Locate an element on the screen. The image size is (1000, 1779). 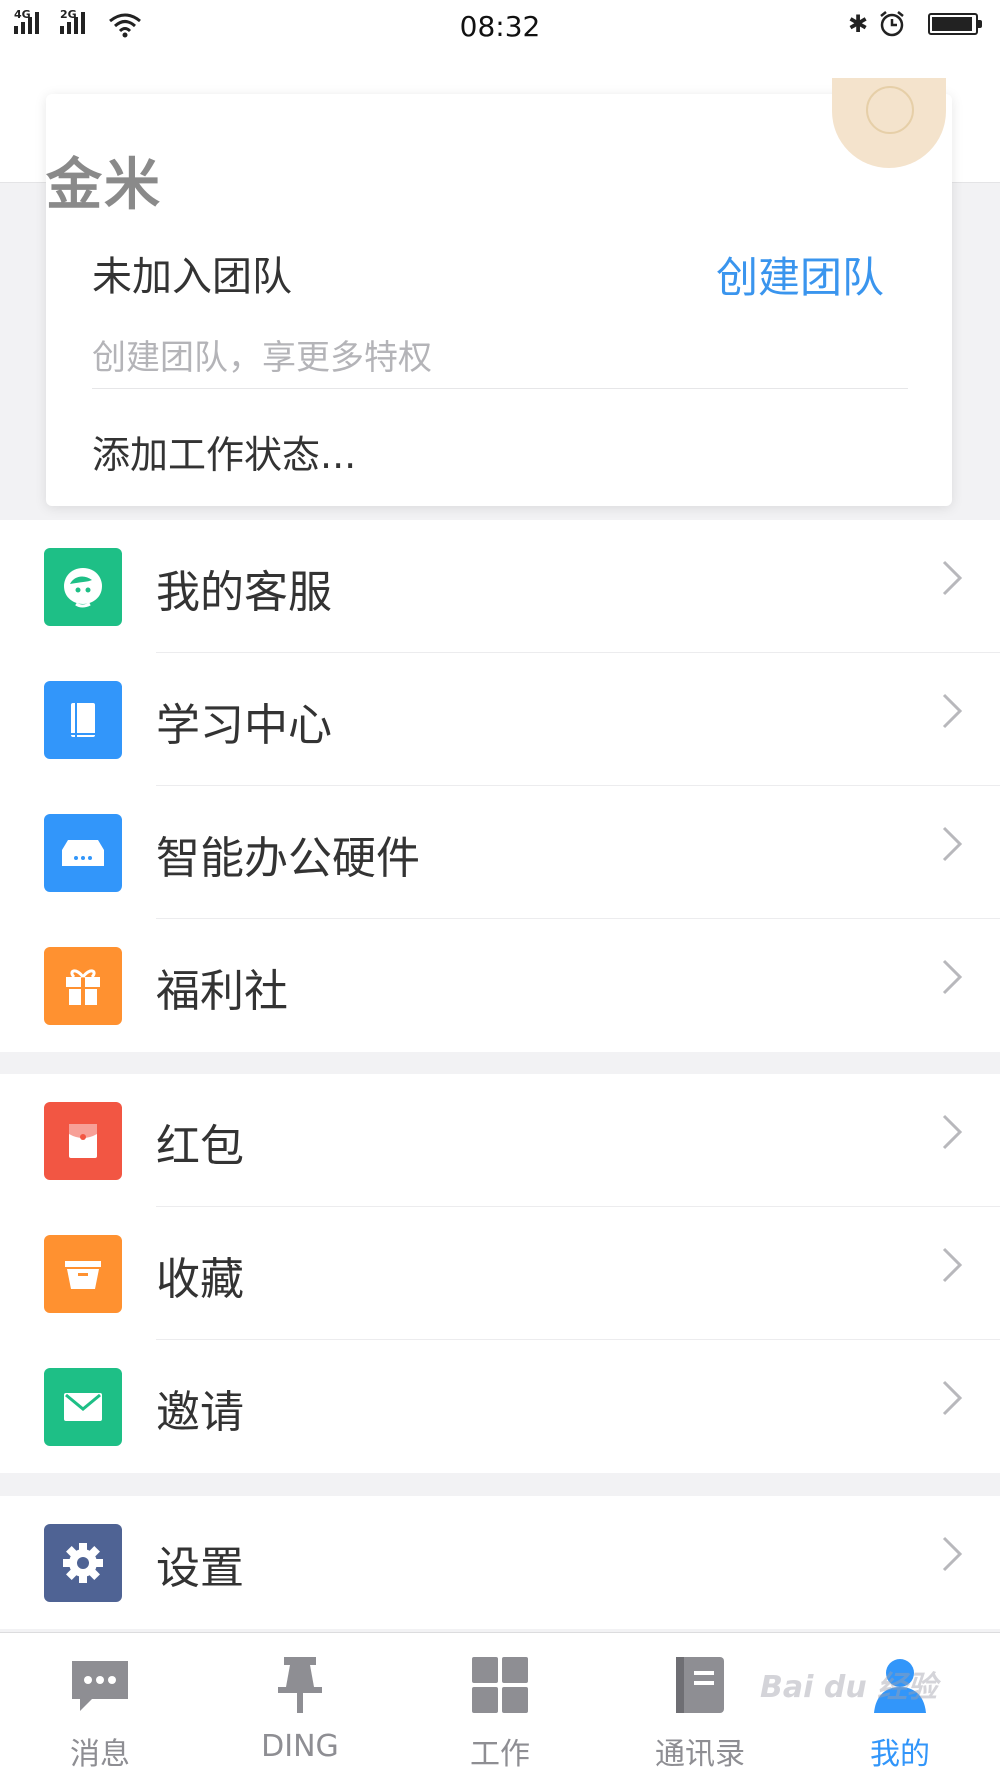
tab-contacts: 通讯录 is located at coordinates (700, 1706).